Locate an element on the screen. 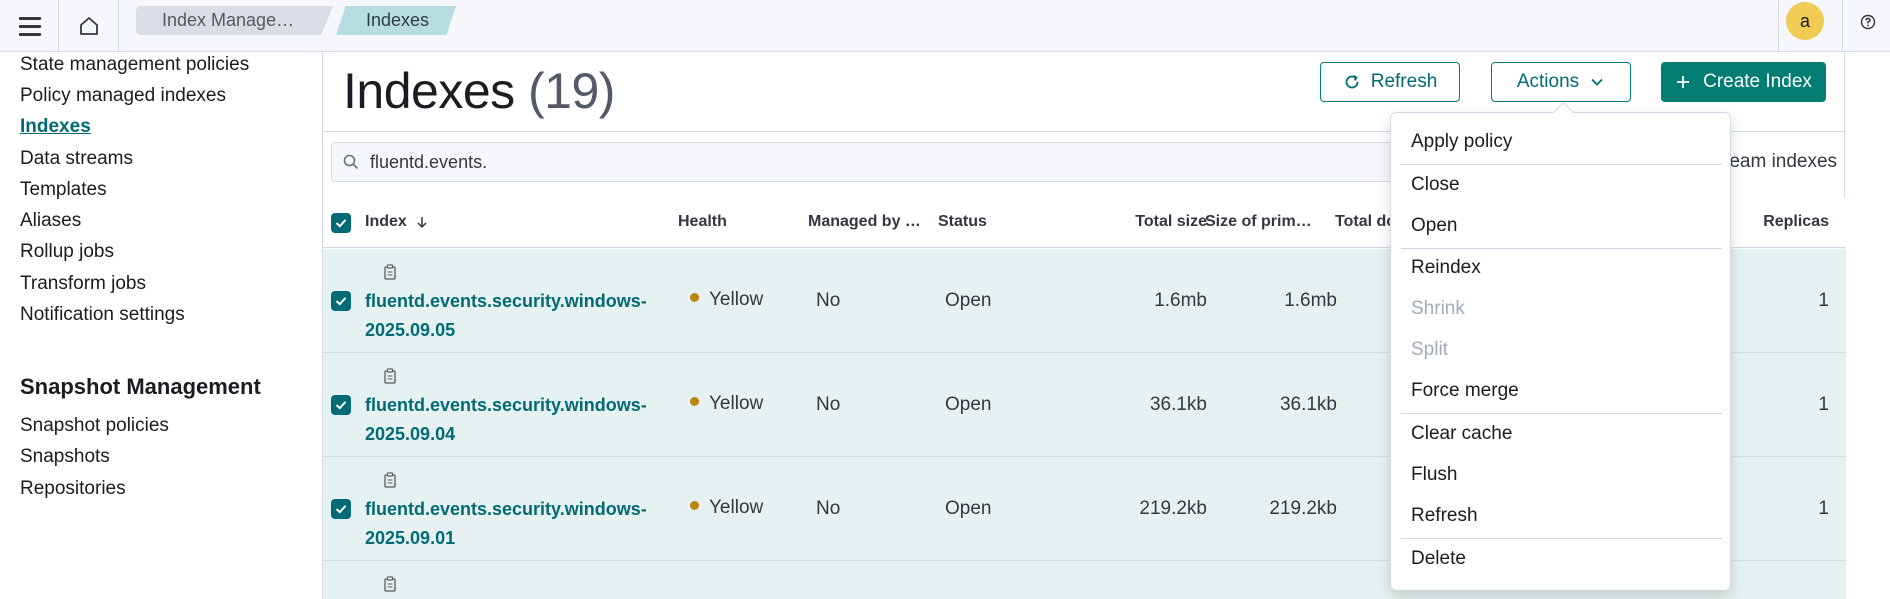  actions-label: Actions is located at coordinates (1548, 81).